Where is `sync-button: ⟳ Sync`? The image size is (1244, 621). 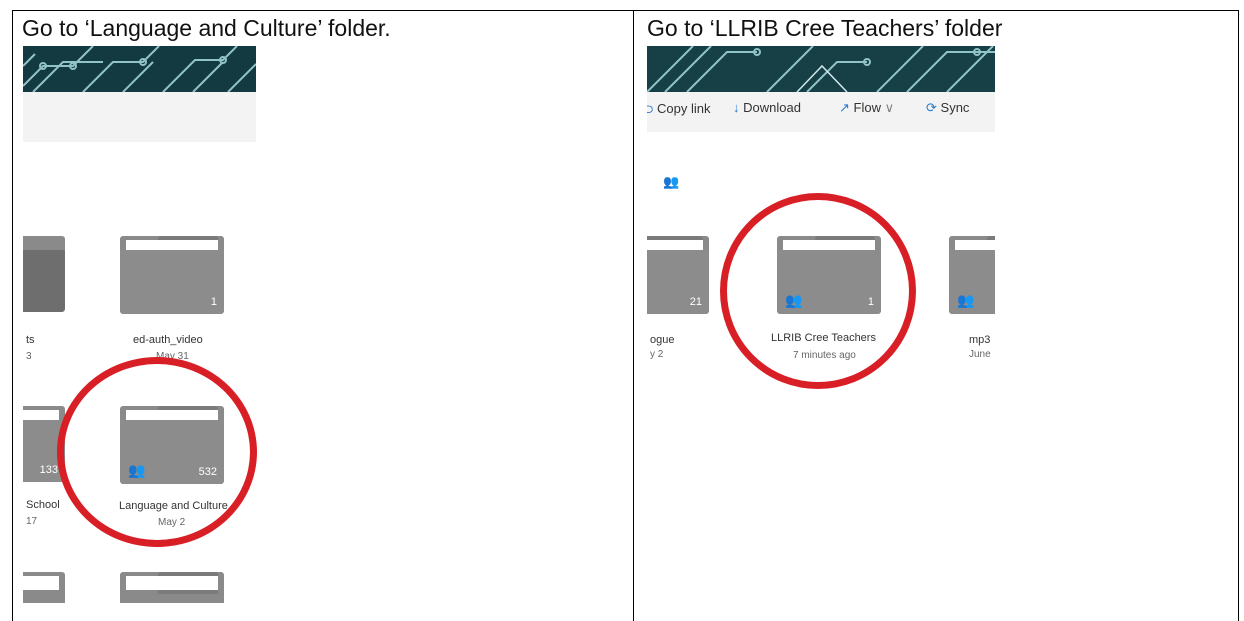
sync-button: ⟳ Sync is located at coordinates (947, 108).